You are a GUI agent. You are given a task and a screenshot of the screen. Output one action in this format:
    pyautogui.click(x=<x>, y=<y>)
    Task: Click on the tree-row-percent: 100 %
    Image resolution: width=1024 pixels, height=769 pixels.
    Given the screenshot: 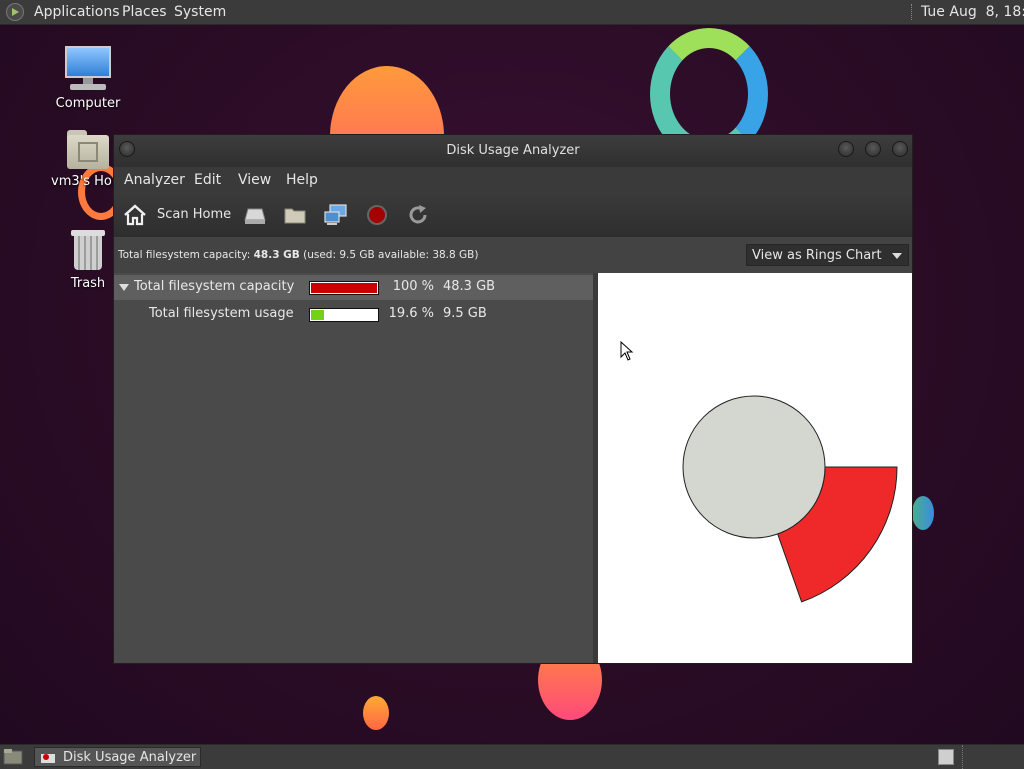 What is the action you would take?
    pyautogui.click(x=413, y=286)
    